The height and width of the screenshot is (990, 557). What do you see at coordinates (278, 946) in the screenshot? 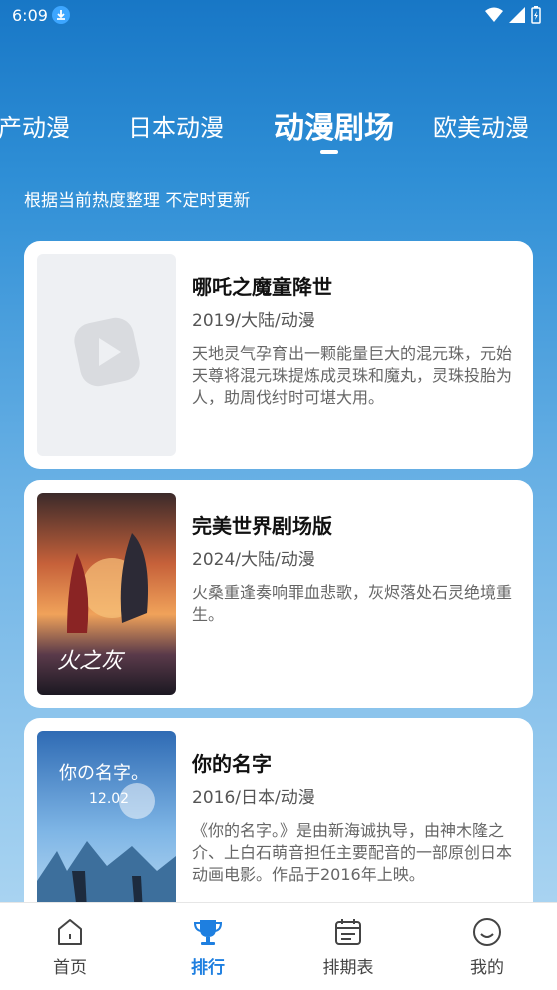
I see `bottom-nav: 首页 排行 排期表 我的` at bounding box center [278, 946].